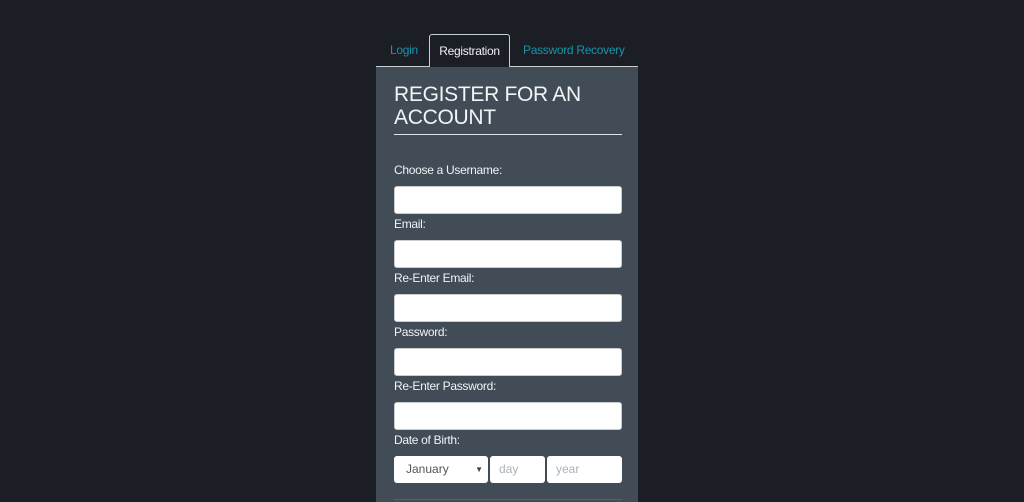 This screenshot has width=1024, height=502. Describe the element at coordinates (434, 278) in the screenshot. I see `reenter-email-label: Re-Enter Email:` at that location.